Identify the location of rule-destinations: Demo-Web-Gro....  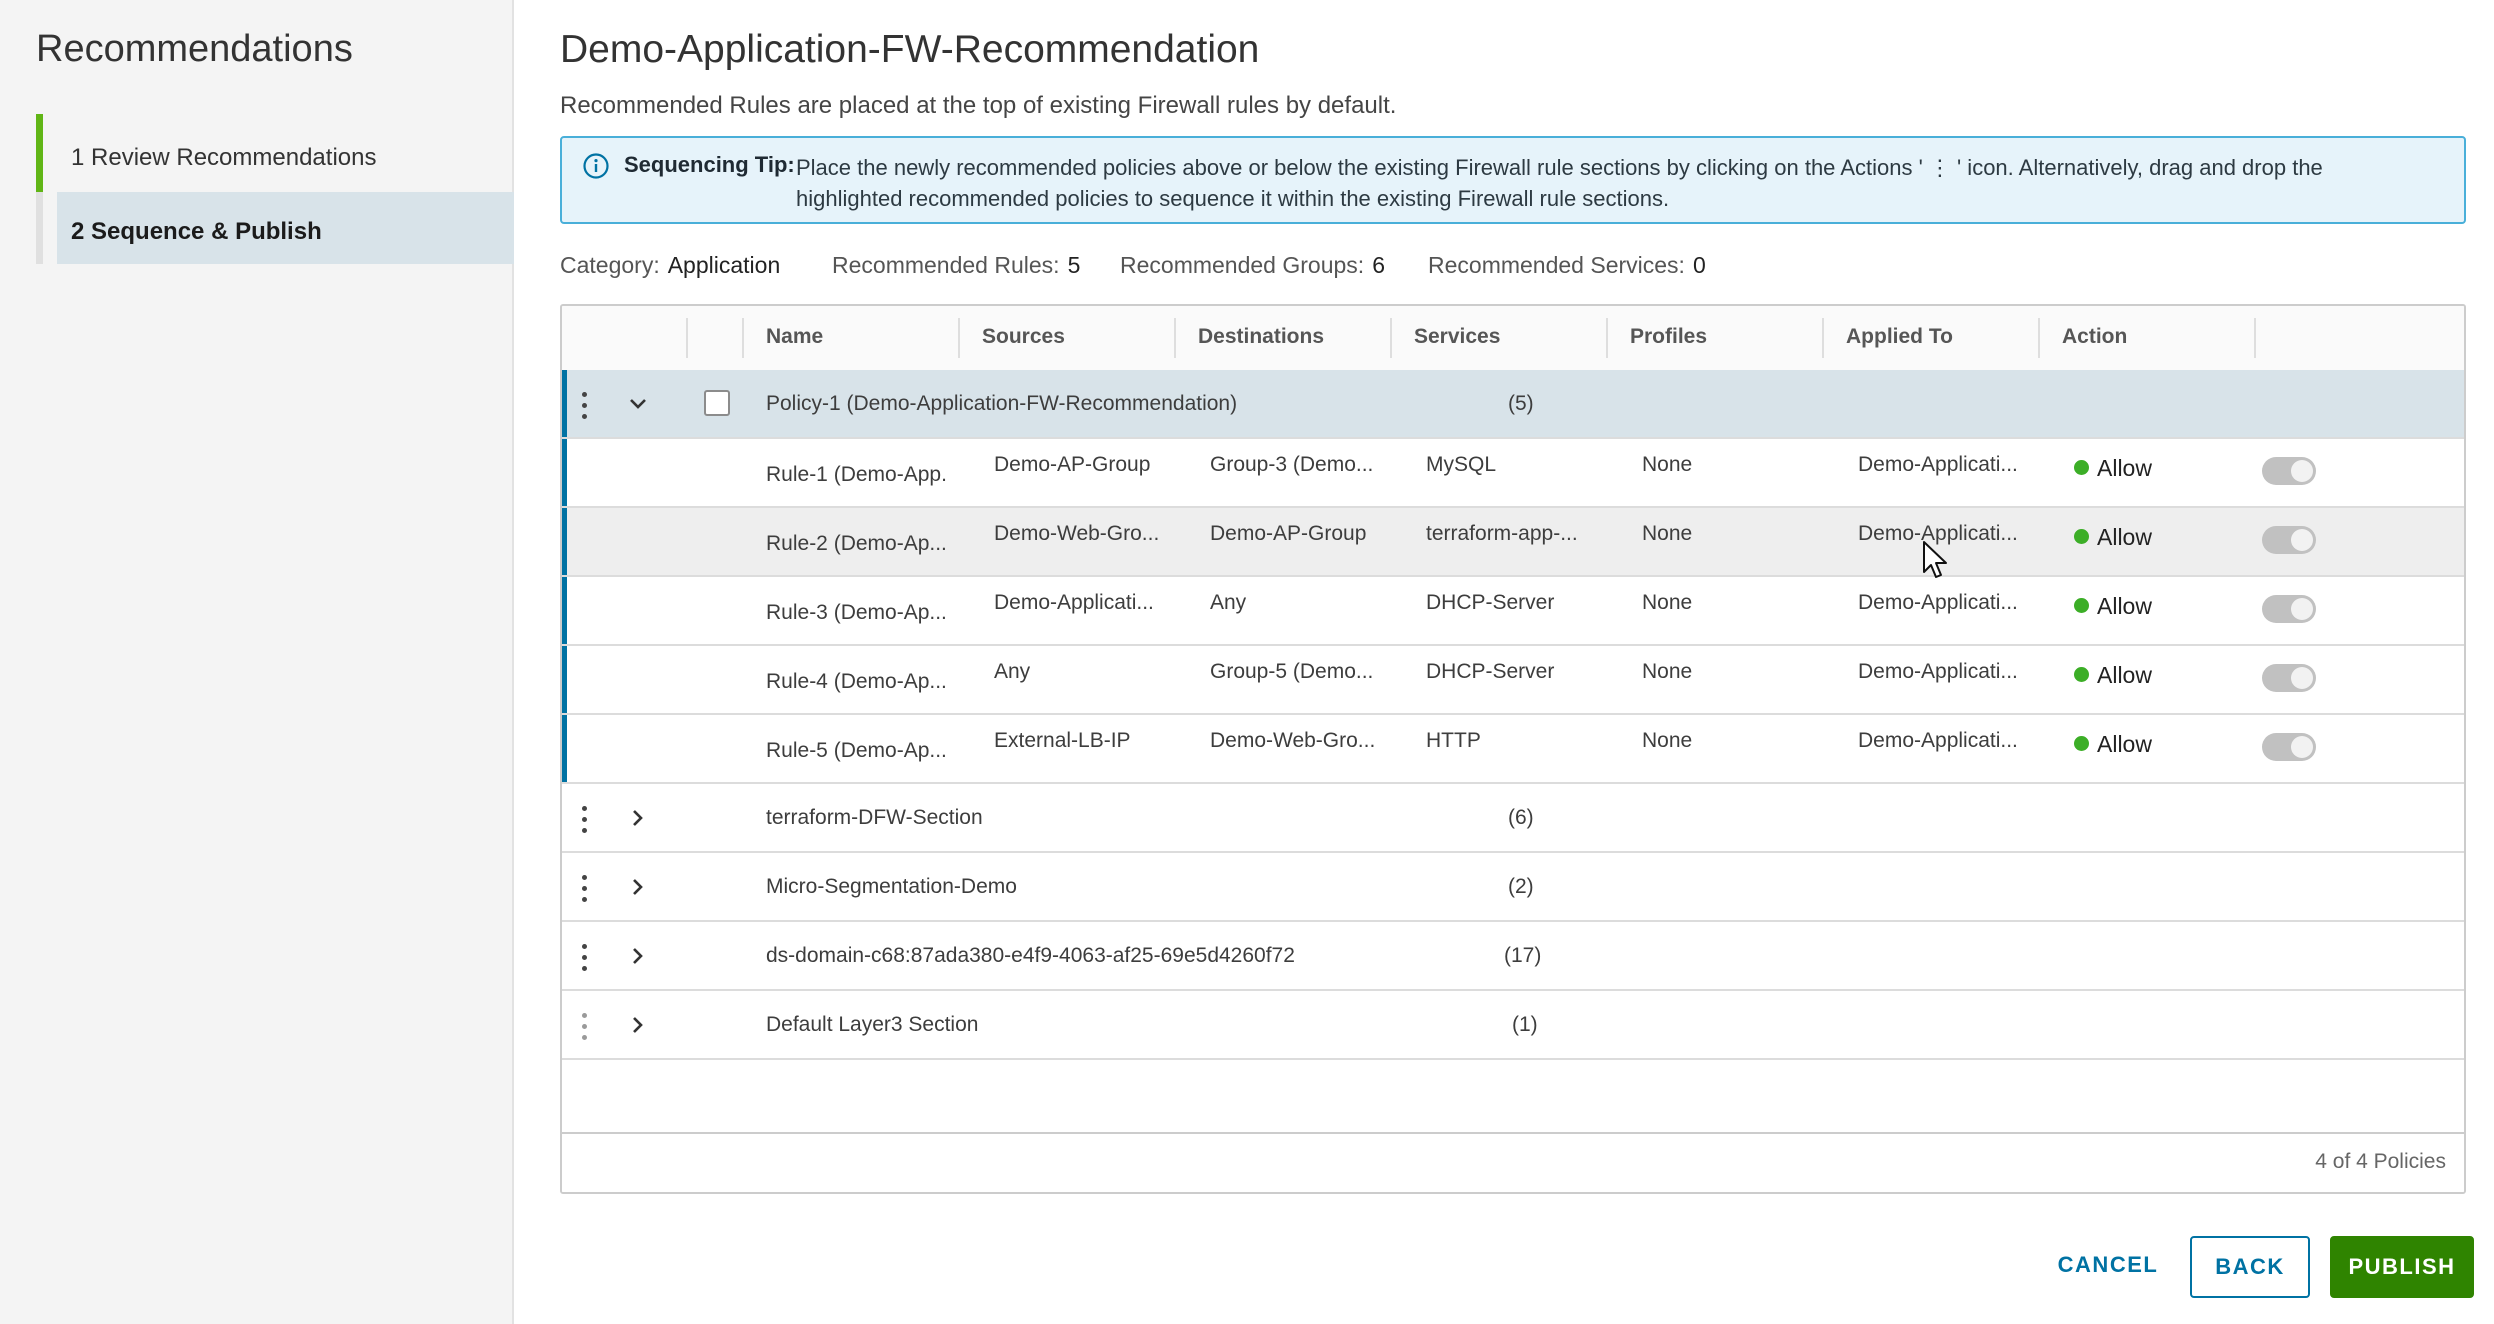
(1300, 741).